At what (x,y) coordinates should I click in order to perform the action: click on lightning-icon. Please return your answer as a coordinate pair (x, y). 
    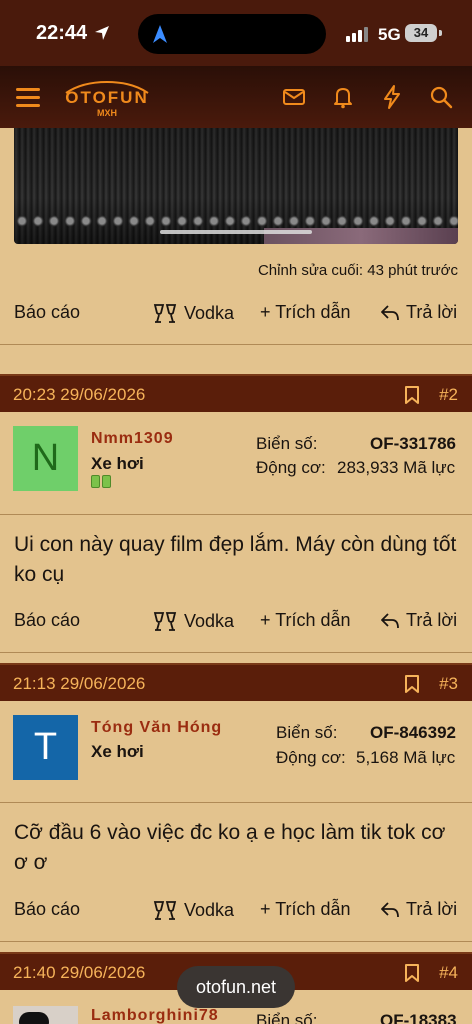
    Looking at the image, I should click on (392, 97).